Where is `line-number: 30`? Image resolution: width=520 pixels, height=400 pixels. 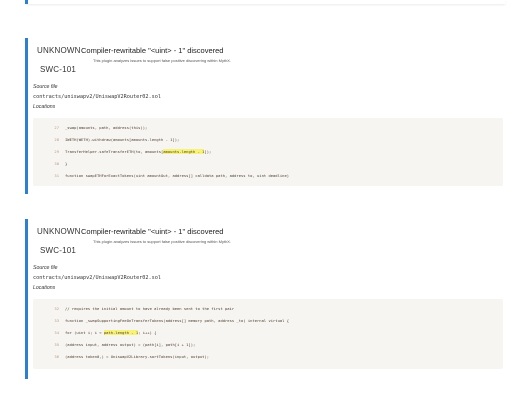 line-number: 30 is located at coordinates (56, 163).